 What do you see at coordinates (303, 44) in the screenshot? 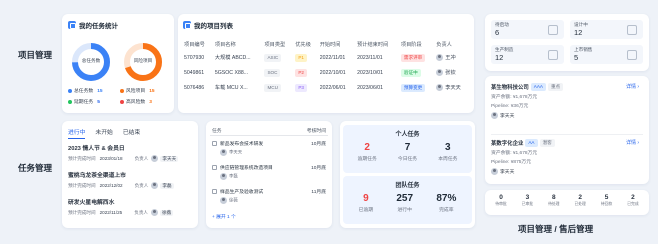
I see `column-header: 优先级` at bounding box center [303, 44].